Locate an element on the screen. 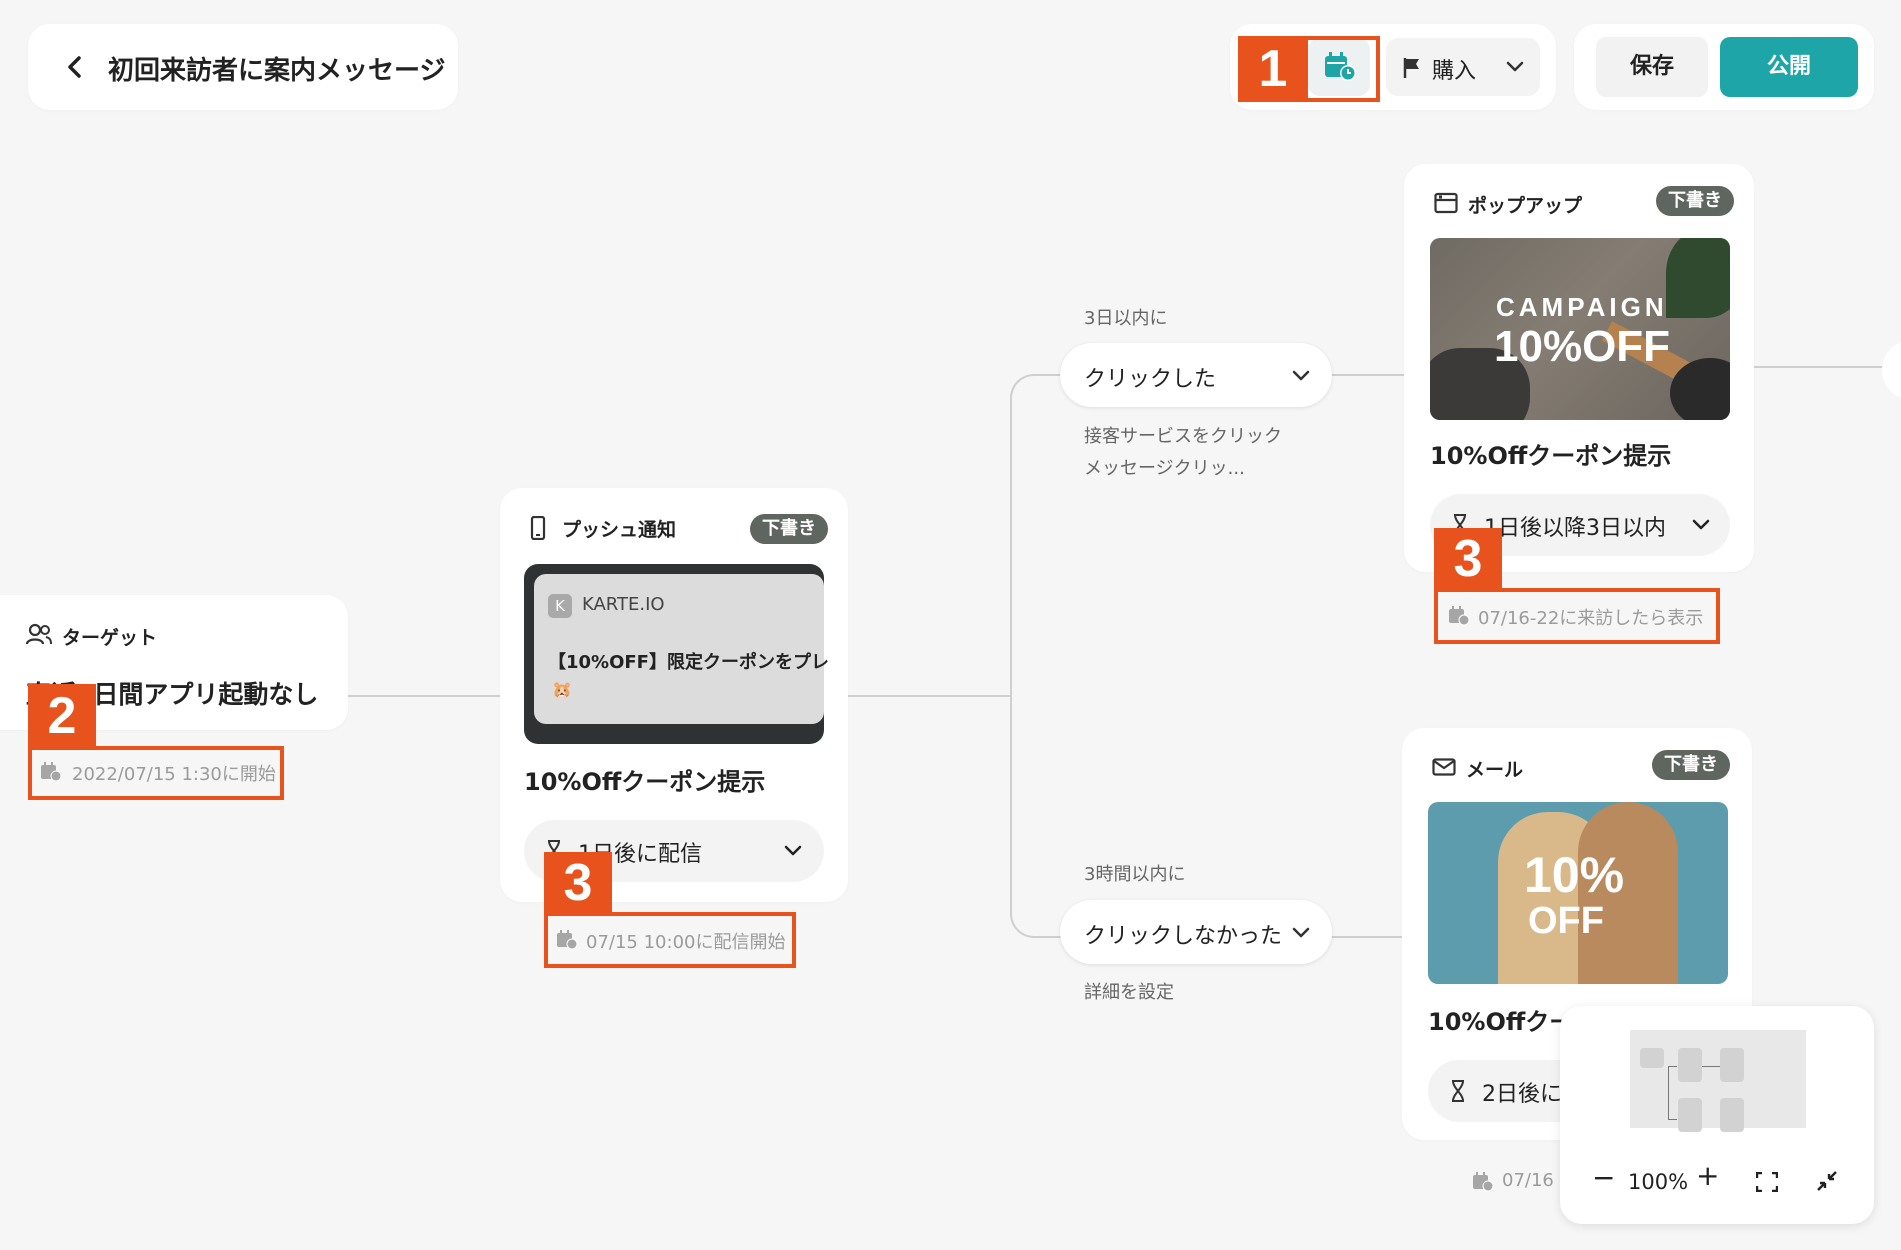 Image resolution: width=1901 pixels, height=1250 pixels. save-label: 保存 is located at coordinates (1651, 66).